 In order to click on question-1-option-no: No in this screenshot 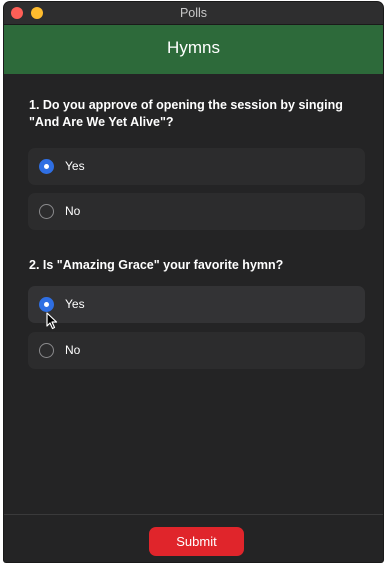, I will do `click(196, 211)`.